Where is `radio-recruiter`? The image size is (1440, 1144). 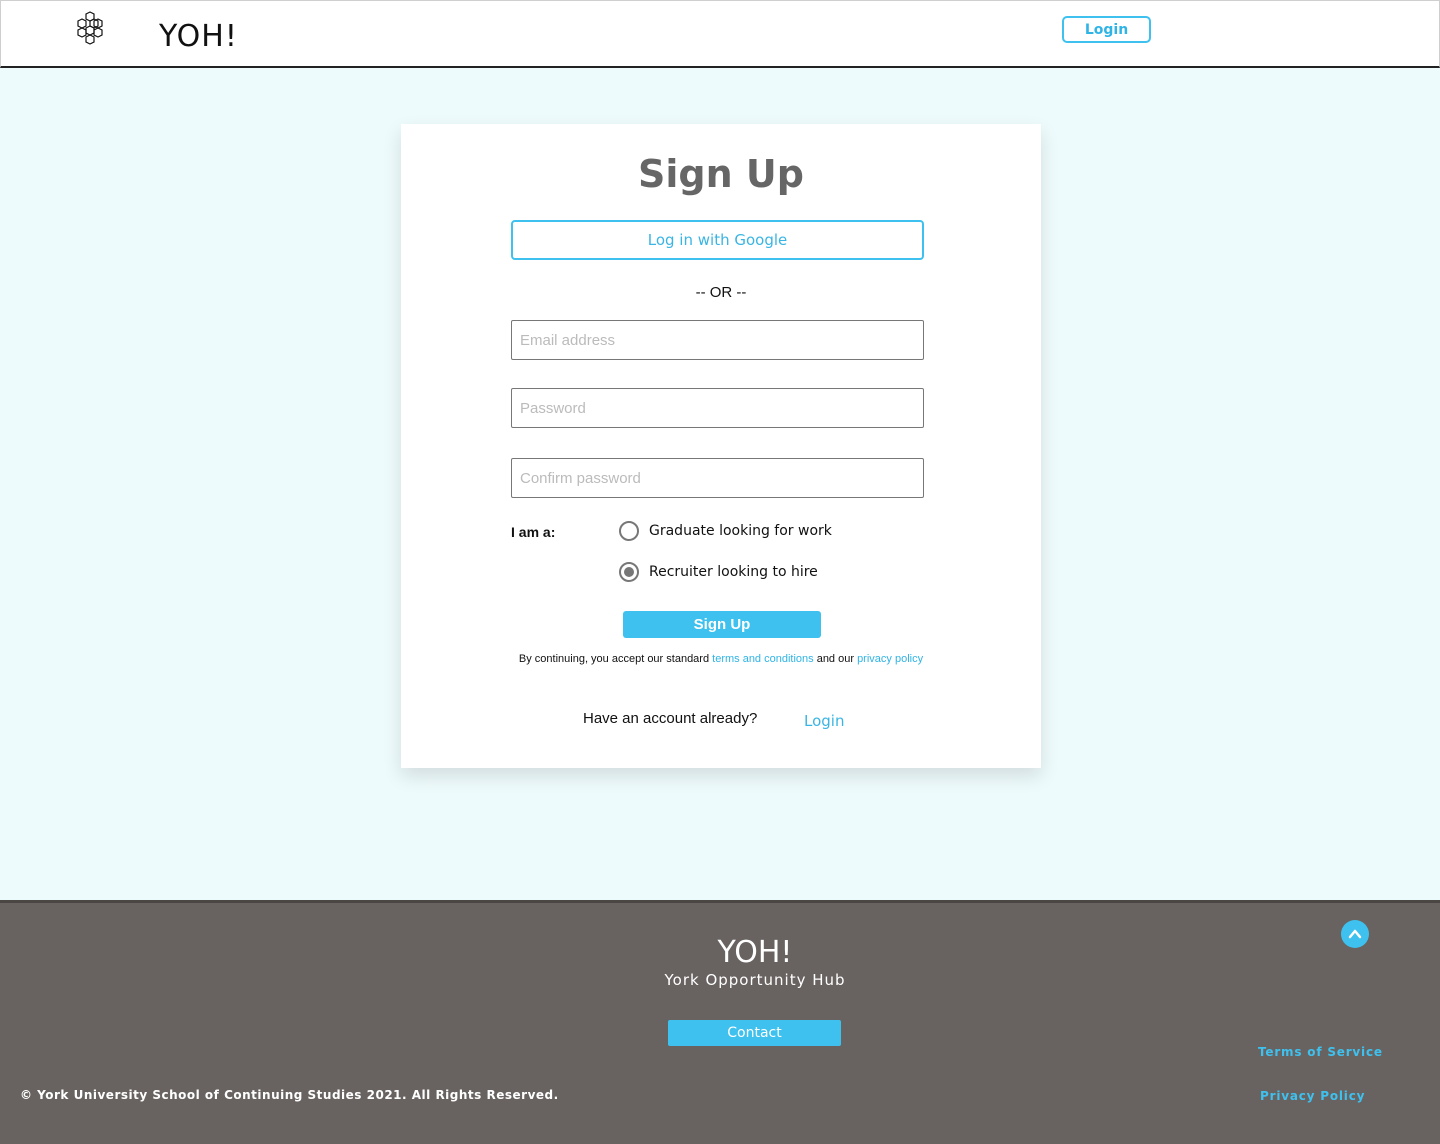
radio-recruiter is located at coordinates (629, 572).